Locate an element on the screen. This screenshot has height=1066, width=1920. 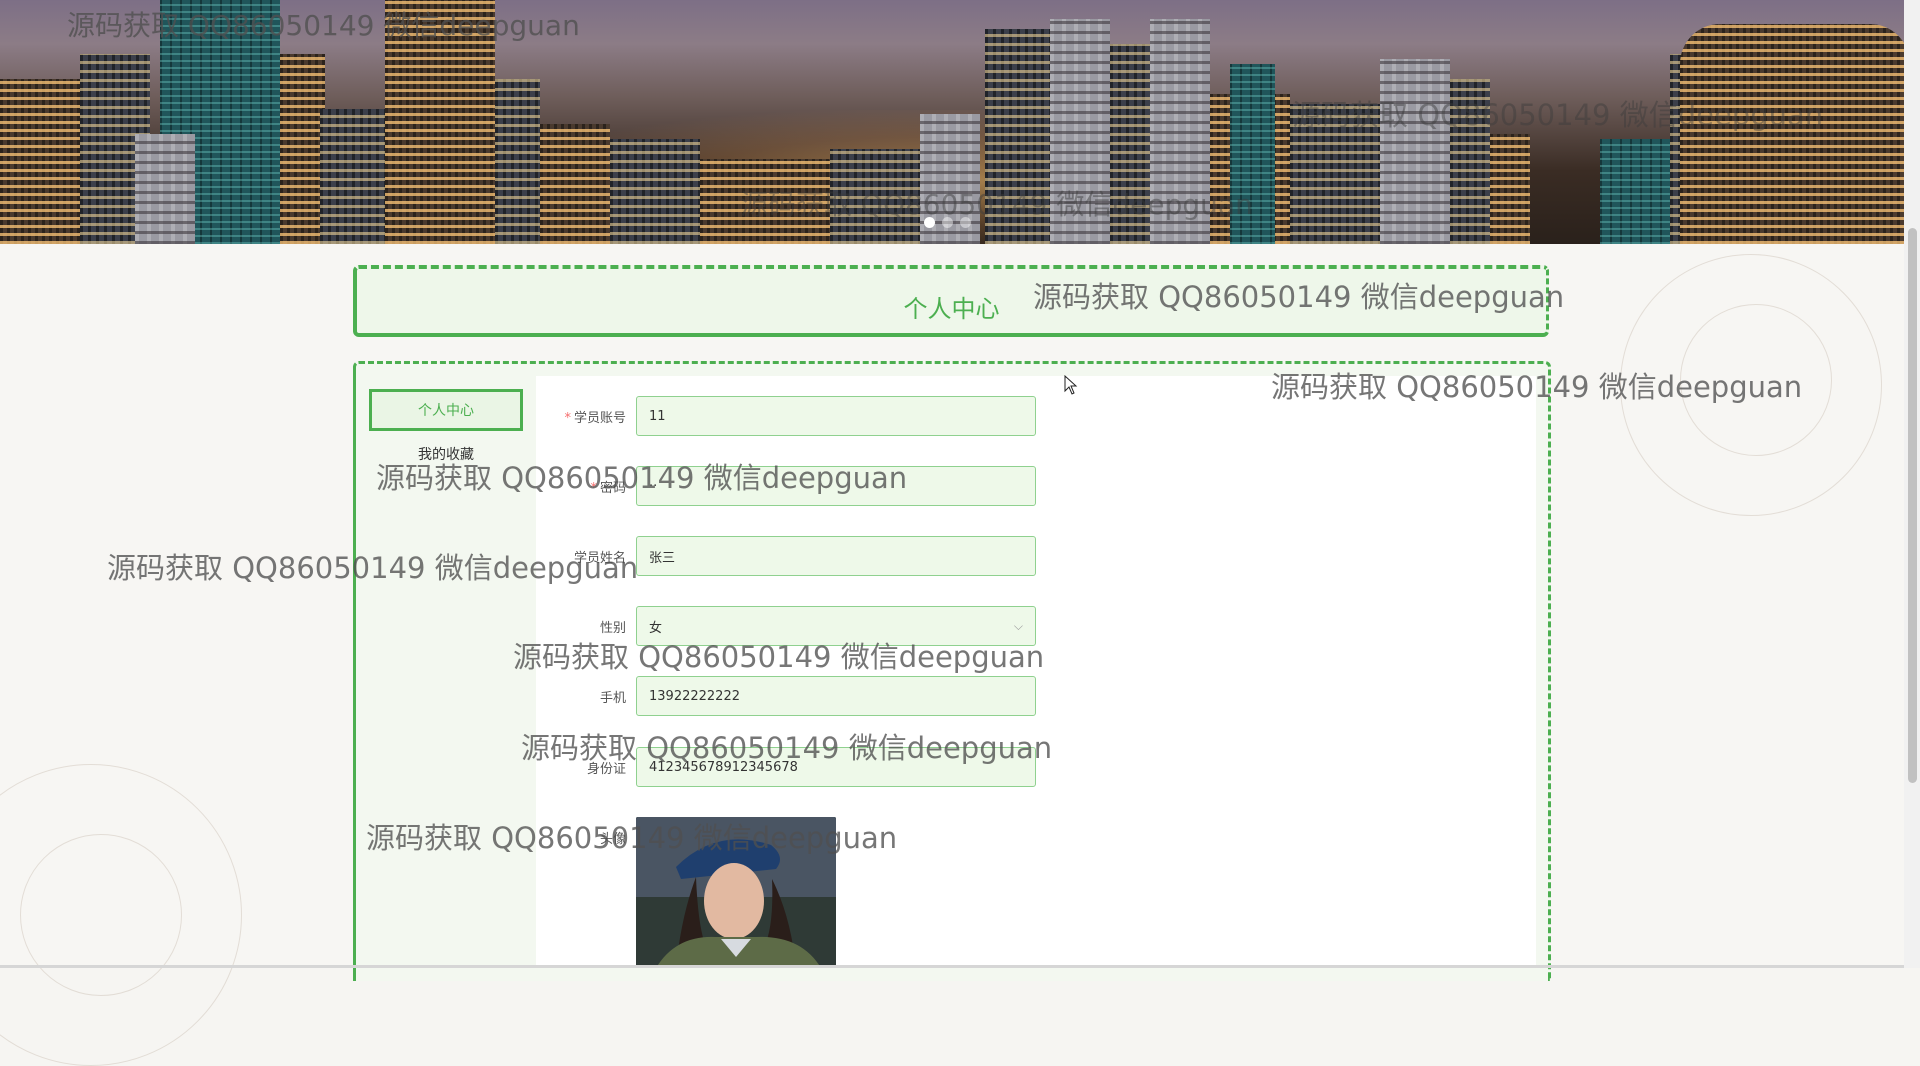
avatar-photo is located at coordinates (736, 892).